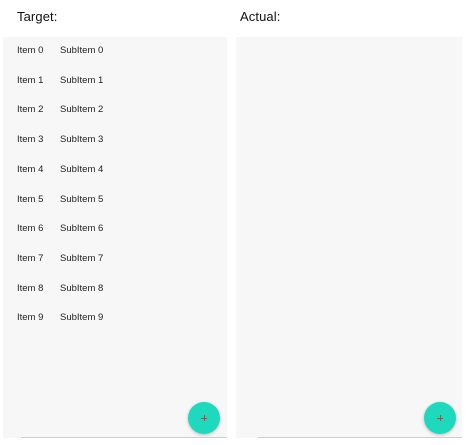 The width and height of the screenshot is (474, 445). I want to click on item-label: Item 4, so click(30, 169).